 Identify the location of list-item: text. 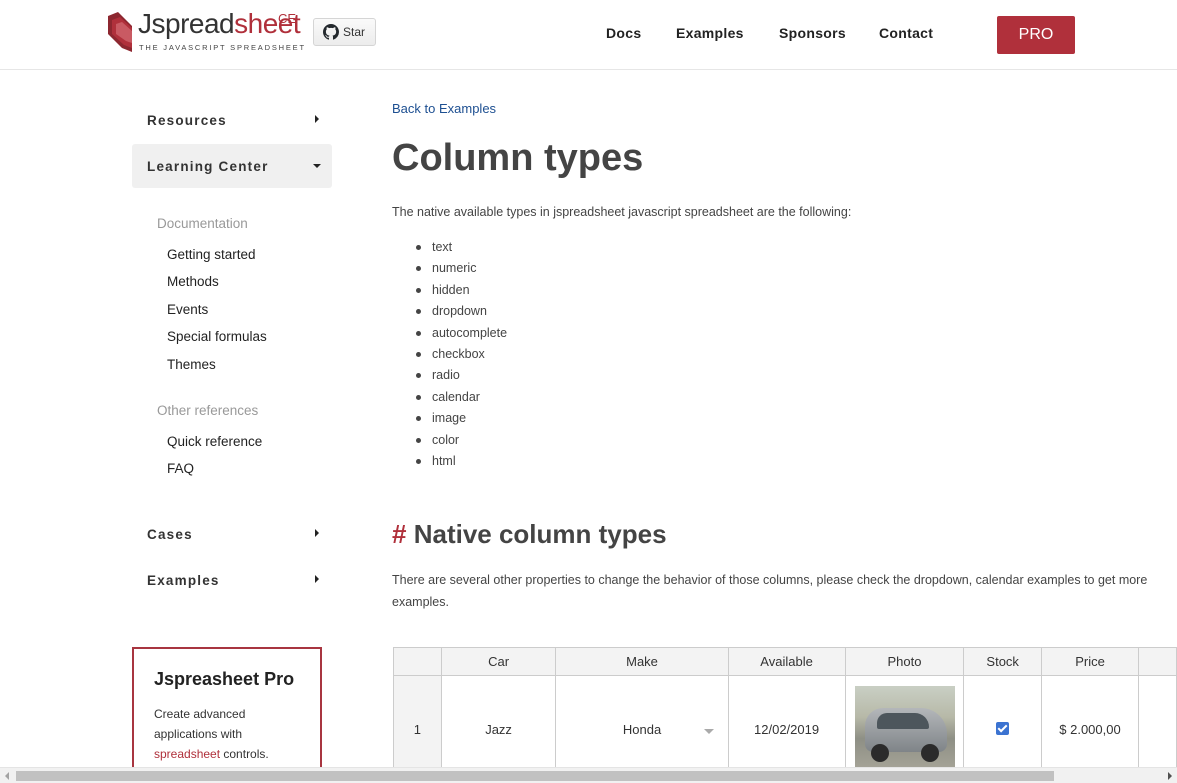
(459, 248).